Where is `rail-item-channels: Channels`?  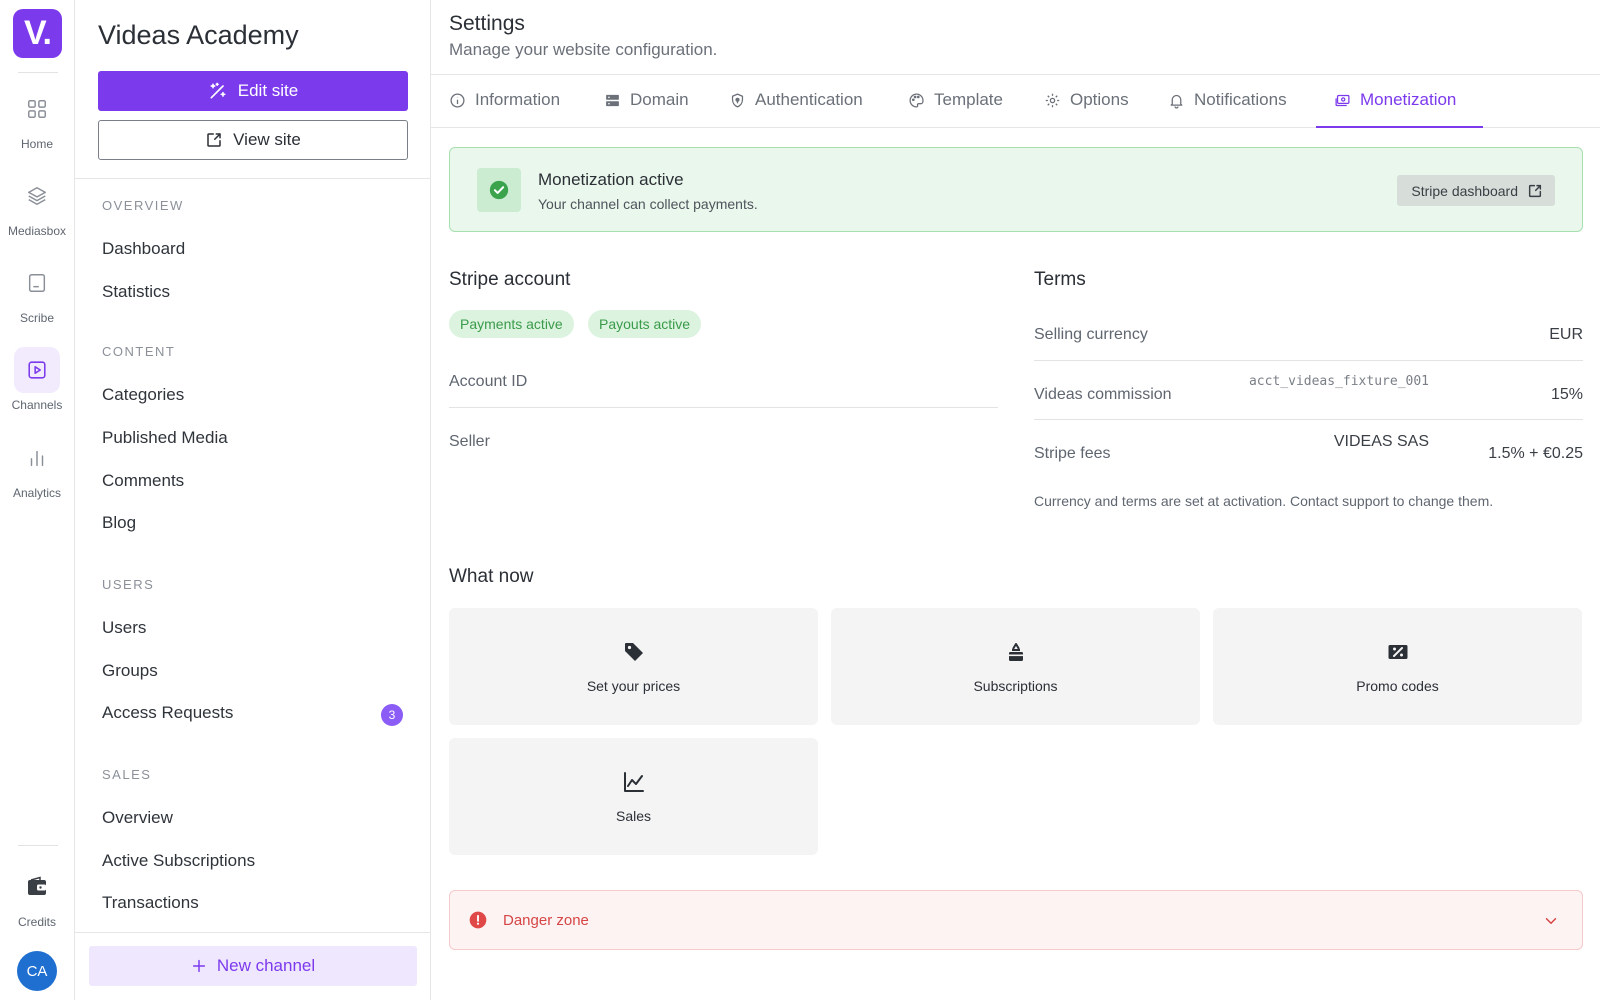
rail-item-channels: Channels is located at coordinates (37, 379).